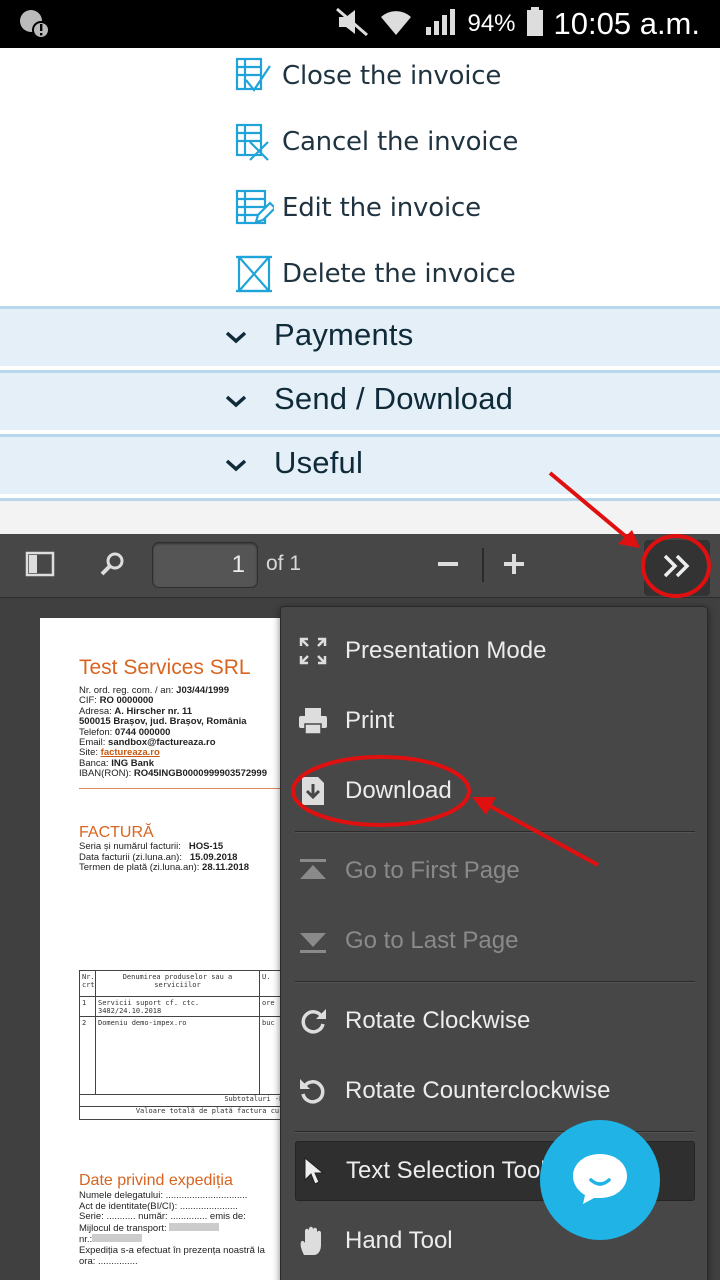  Describe the element at coordinates (399, 274) in the screenshot. I see `delete-invoice-label: Delete the invoice` at that location.